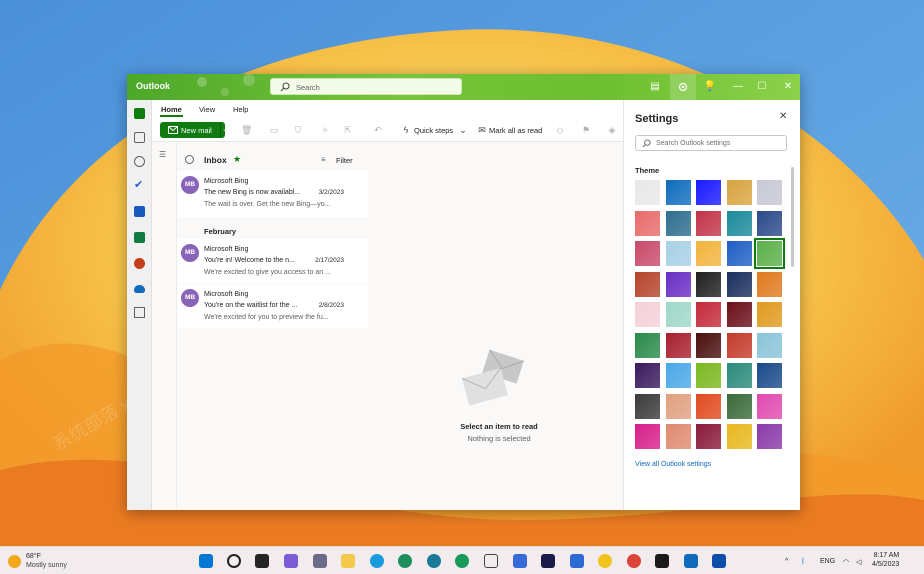 Image resolution: width=924 pixels, height=574 pixels. I want to click on undo-icon: ↶, so click(378, 130).